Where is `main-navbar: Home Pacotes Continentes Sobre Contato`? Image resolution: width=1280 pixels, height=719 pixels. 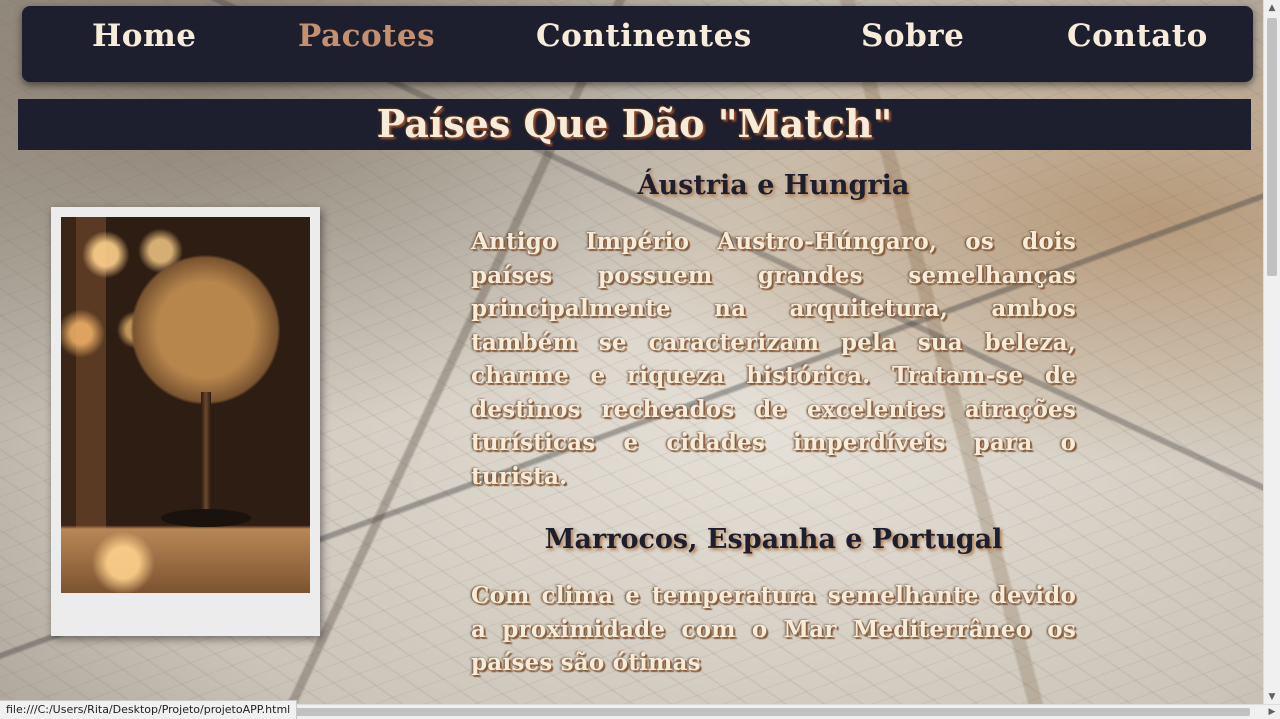
main-navbar: Home Pacotes Continentes Sobre Contato is located at coordinates (637, 44).